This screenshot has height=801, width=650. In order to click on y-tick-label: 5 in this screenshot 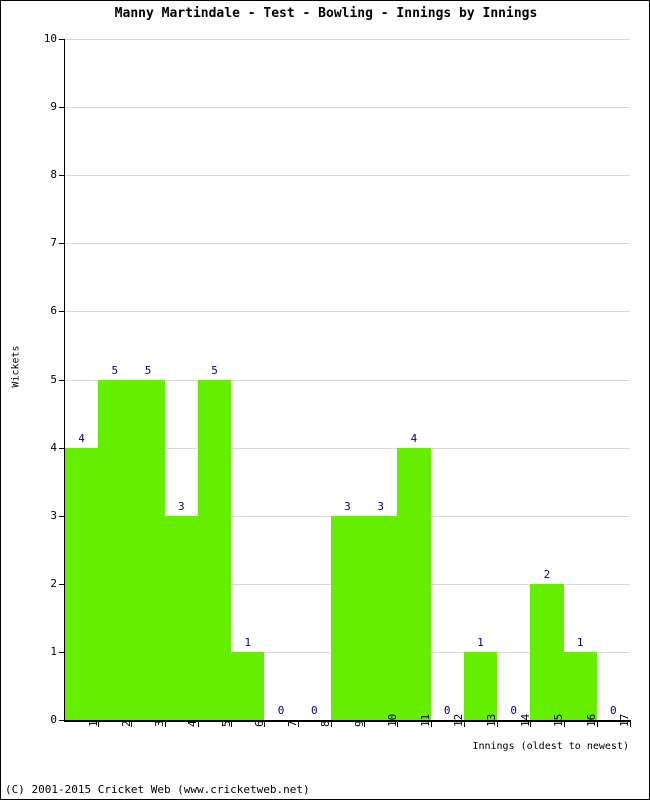, I will do `click(53, 379)`.